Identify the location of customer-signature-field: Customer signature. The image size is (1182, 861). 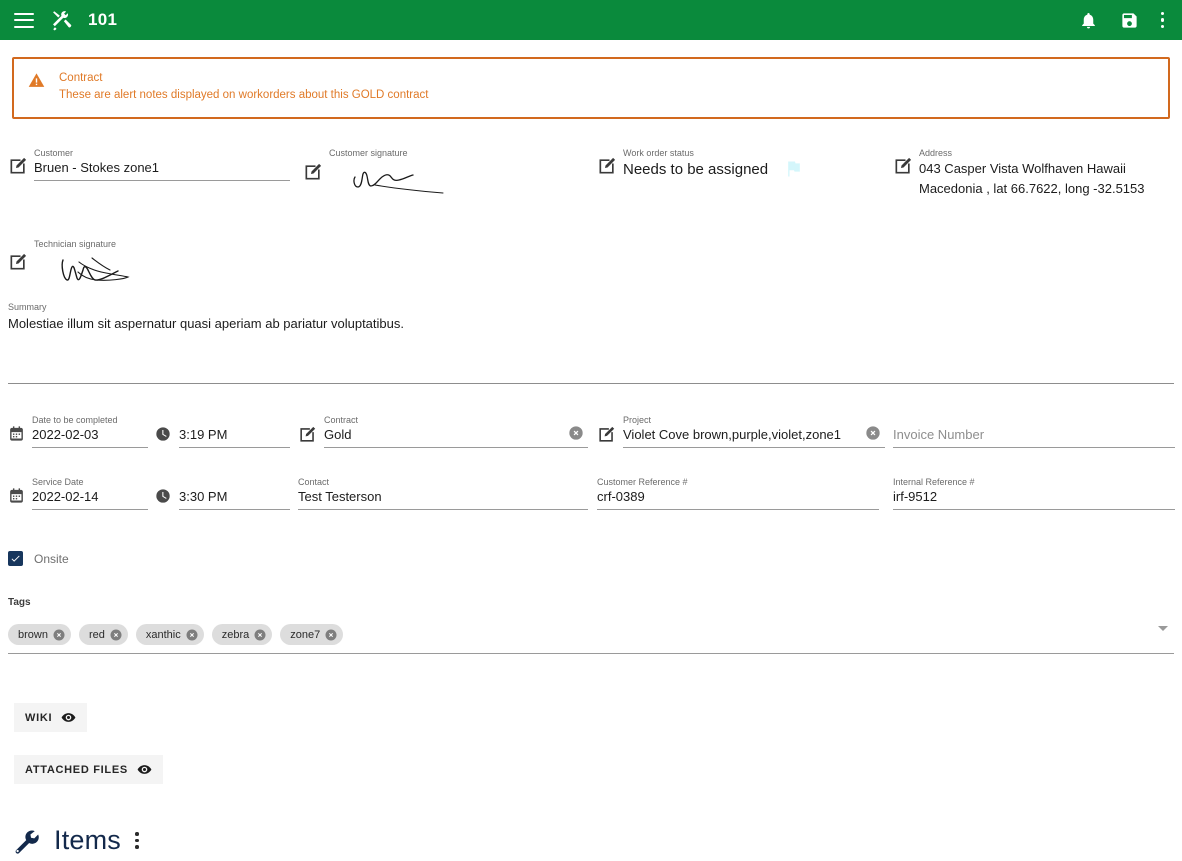
(443, 172).